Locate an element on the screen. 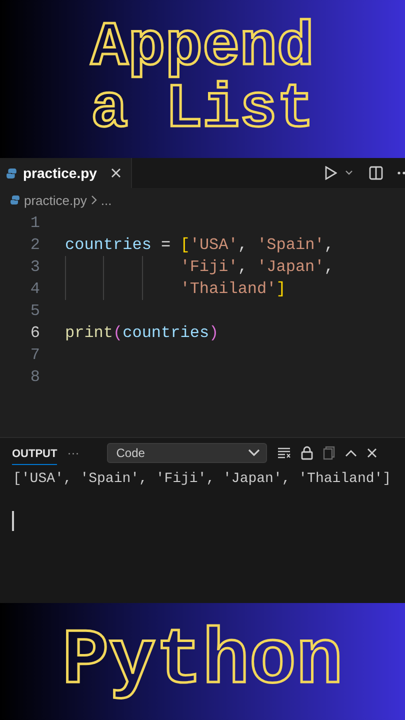 This screenshot has height=720, width=405. code-line: 'Fiji', 'Japan', is located at coordinates (199, 267).